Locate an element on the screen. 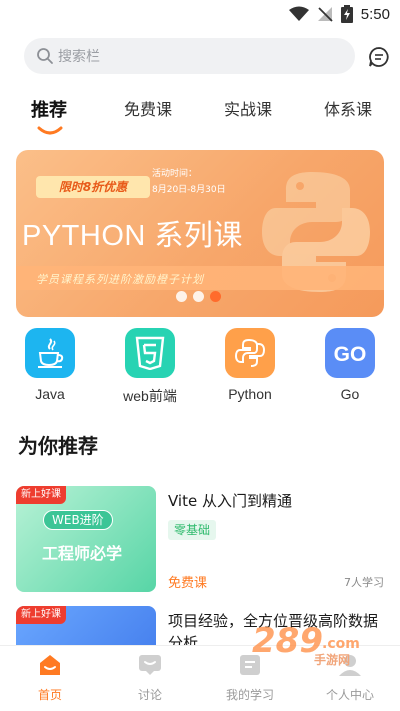 This screenshot has width=400, height=711. no-signal-icon is located at coordinates (325, 14).